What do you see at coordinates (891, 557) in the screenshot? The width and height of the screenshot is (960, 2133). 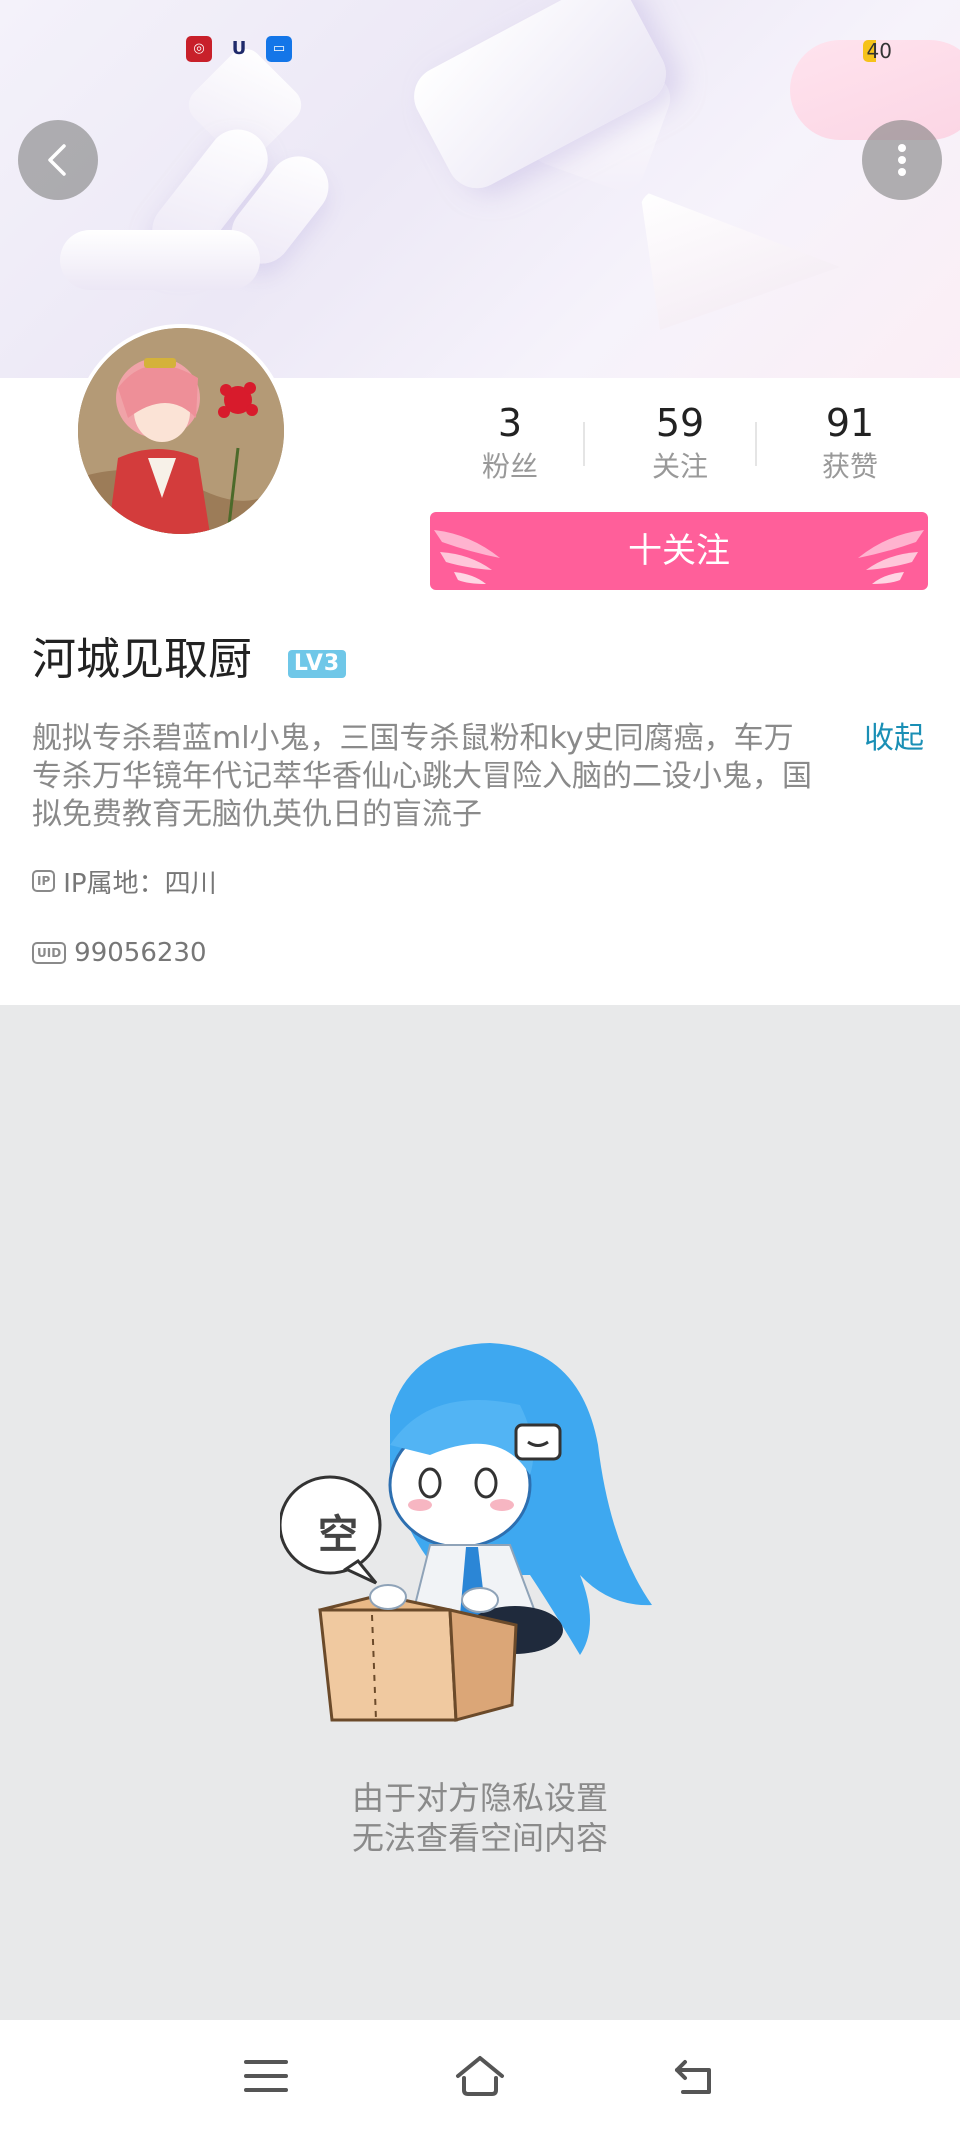 I see `wing-right-icon` at bounding box center [891, 557].